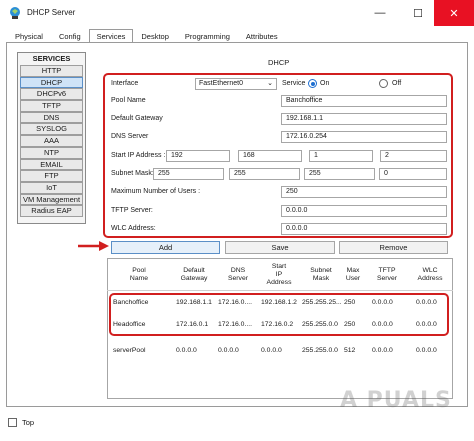  Describe the element at coordinates (155, 36) in the screenshot. I see `tab-desktop: Desktop` at that location.